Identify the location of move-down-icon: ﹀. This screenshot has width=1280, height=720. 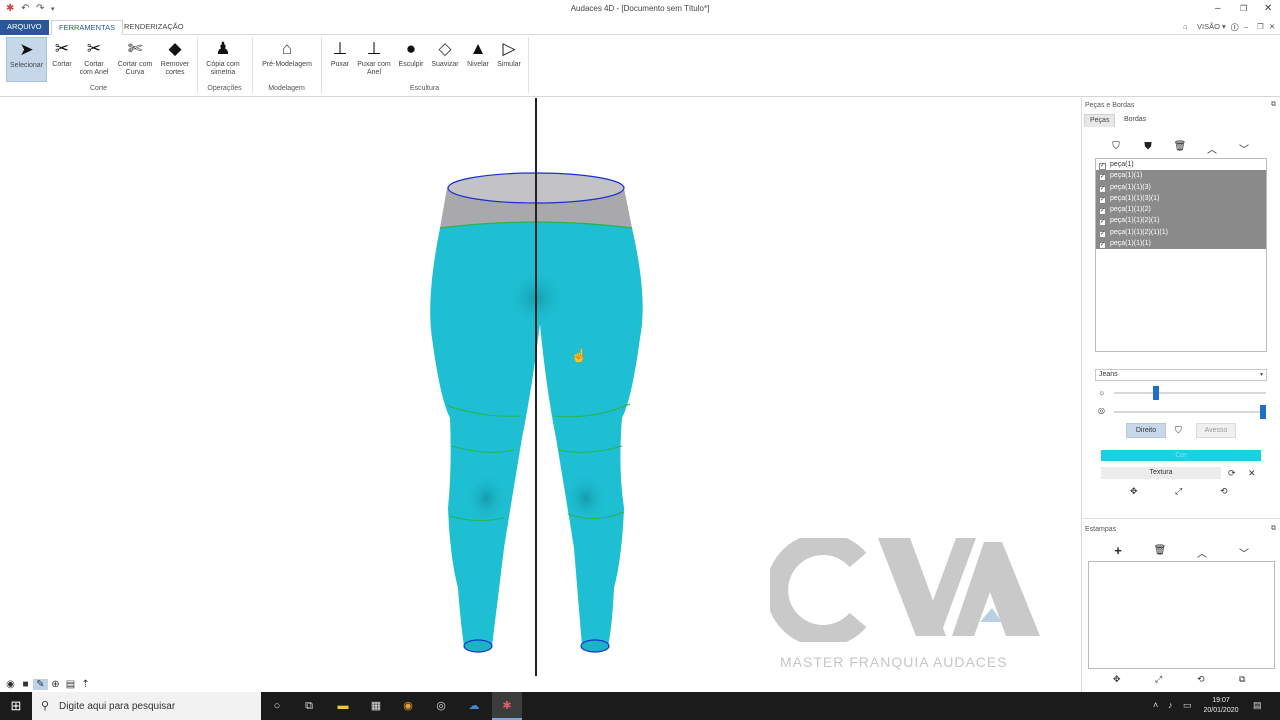
(1244, 148).